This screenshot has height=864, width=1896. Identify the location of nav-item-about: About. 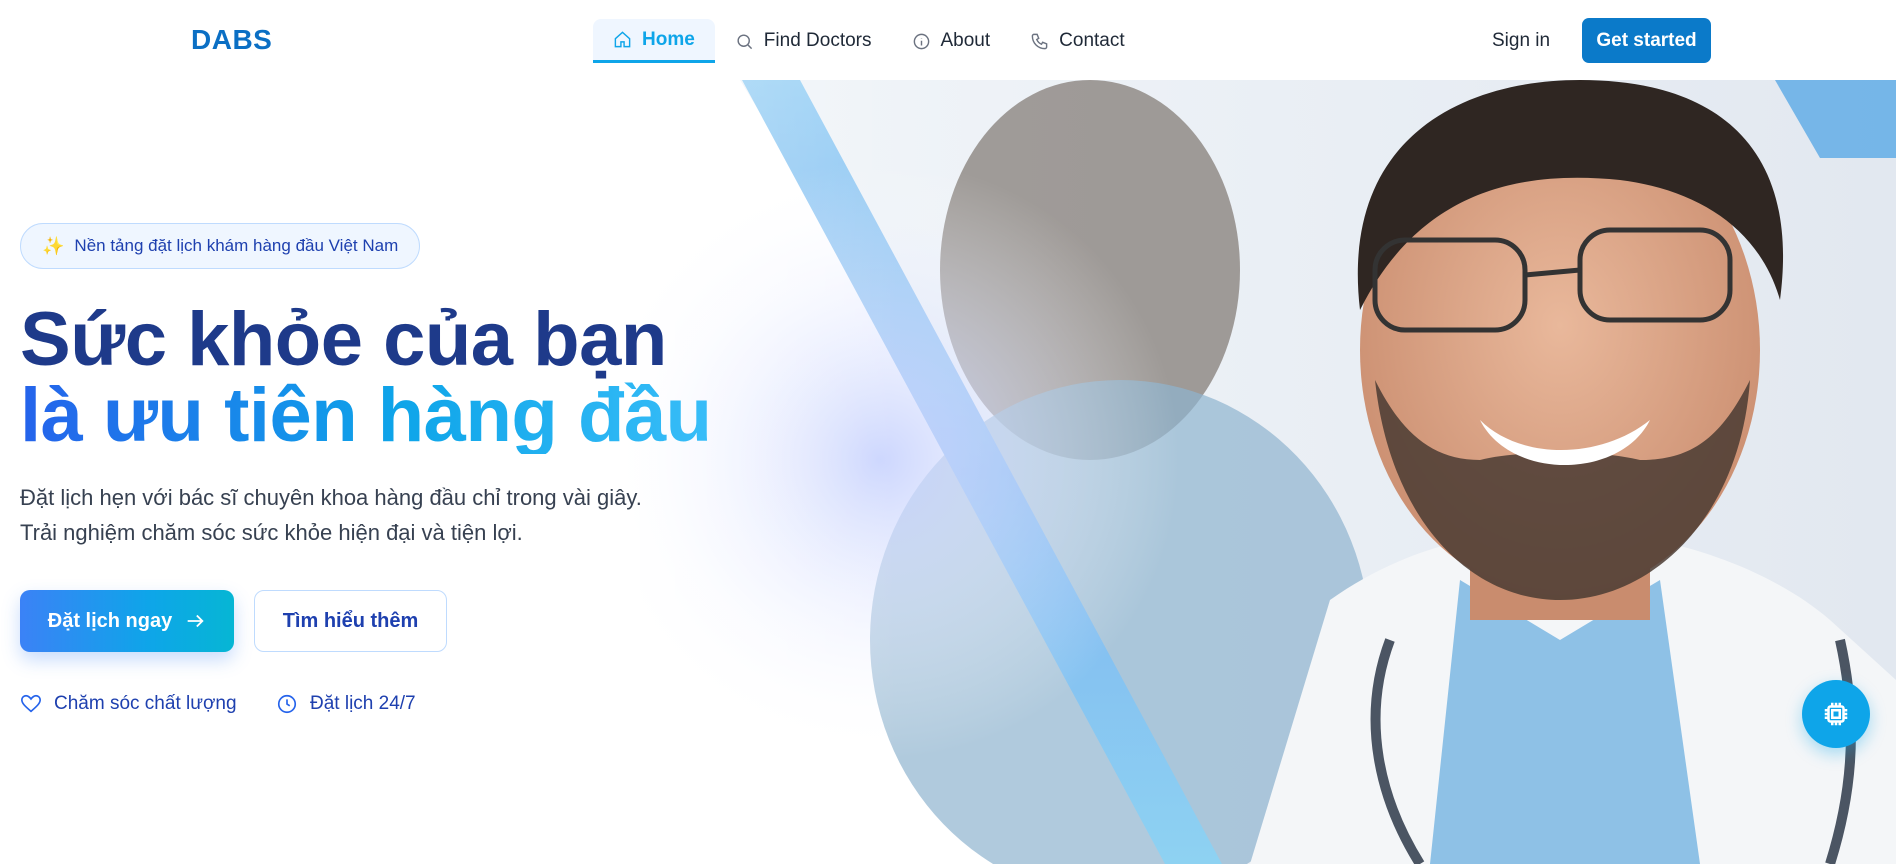
(951, 41).